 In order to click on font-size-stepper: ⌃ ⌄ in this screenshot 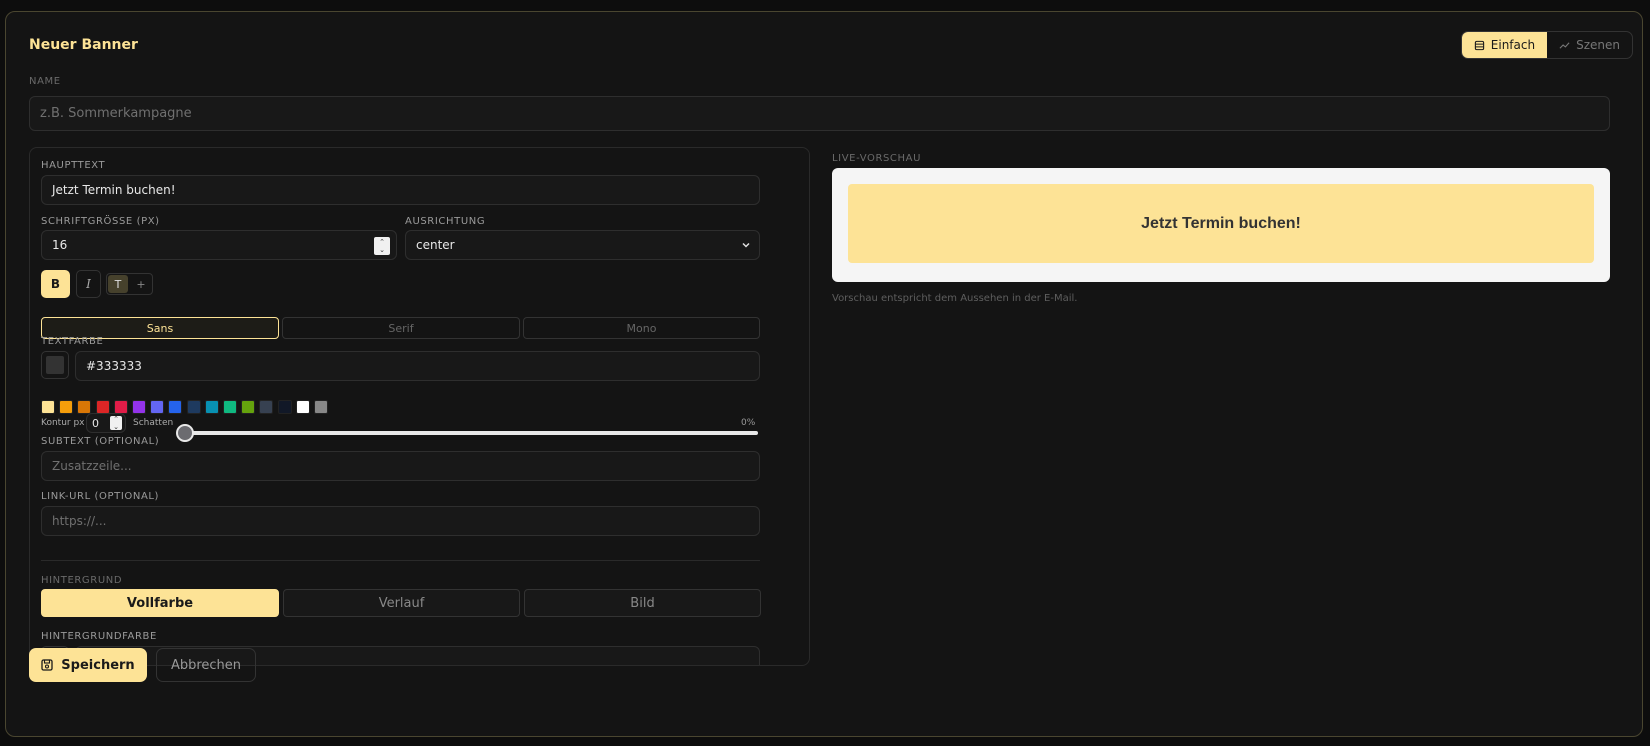, I will do `click(382, 246)`.